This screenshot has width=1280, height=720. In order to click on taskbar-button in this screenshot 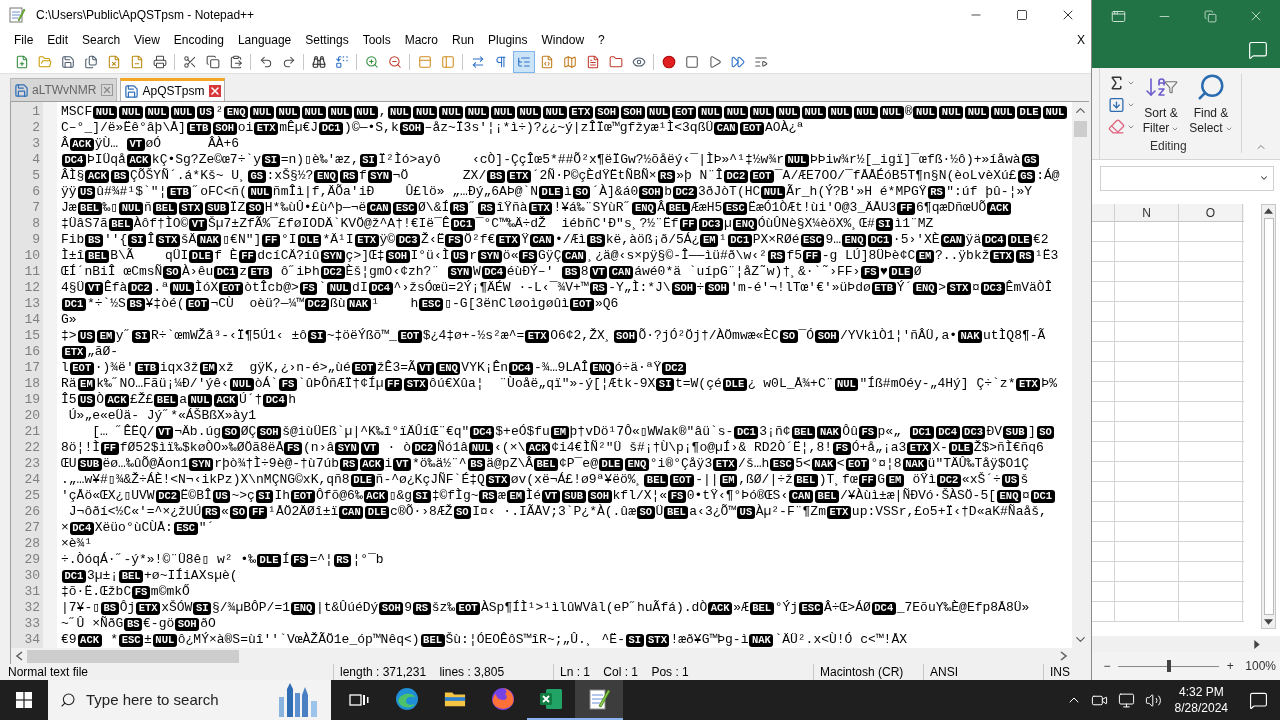, I will do `click(599, 700)`.